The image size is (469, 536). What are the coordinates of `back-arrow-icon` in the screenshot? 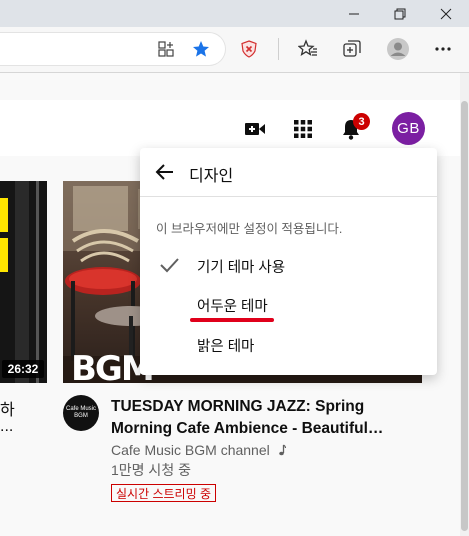 It's located at (165, 172).